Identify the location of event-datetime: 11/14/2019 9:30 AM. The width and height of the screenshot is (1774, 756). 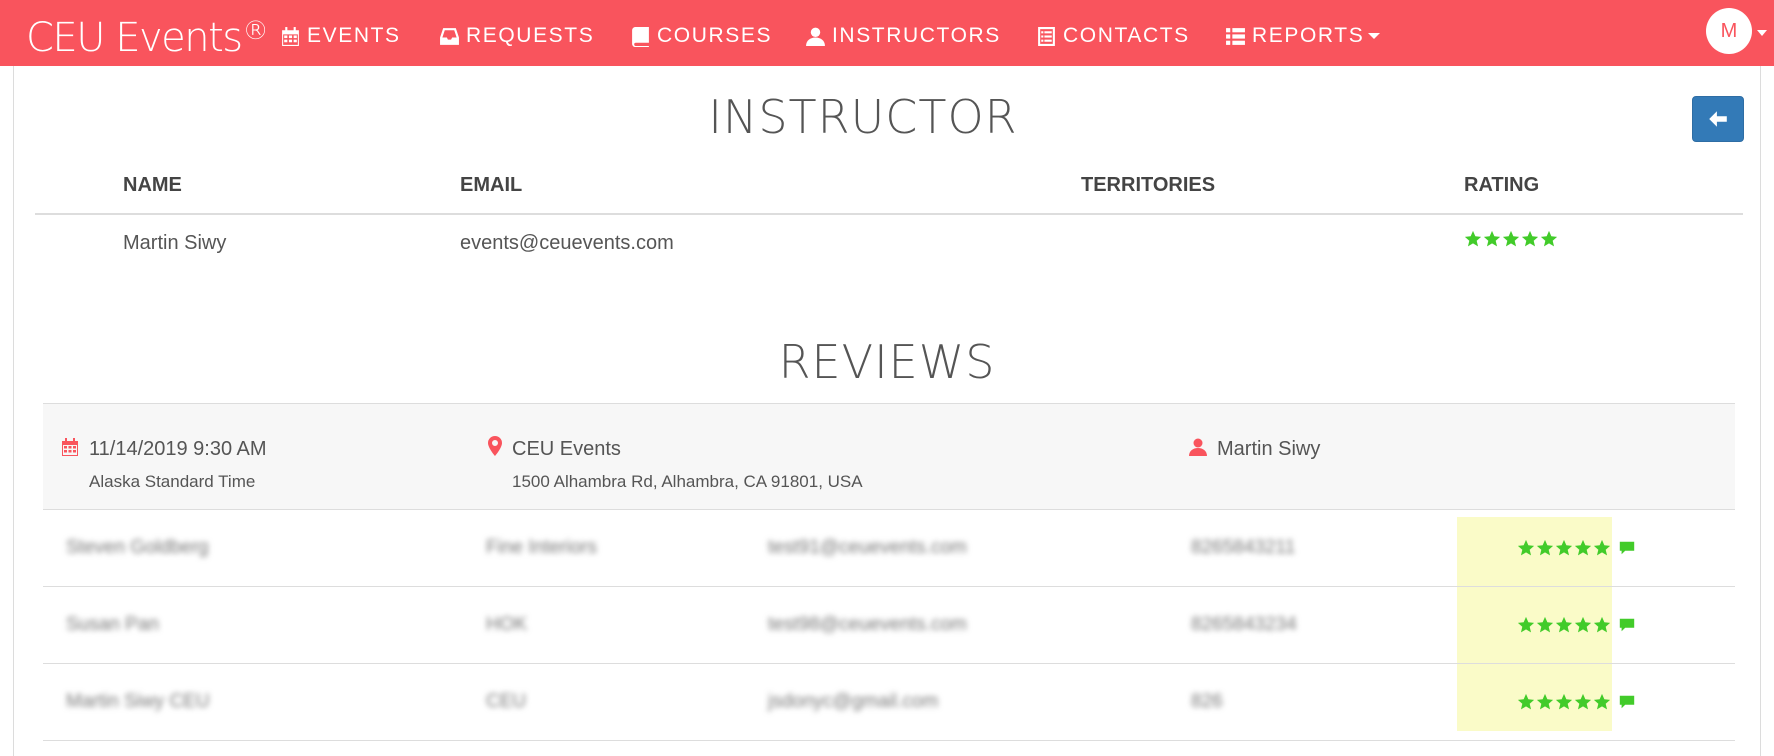
(178, 449).